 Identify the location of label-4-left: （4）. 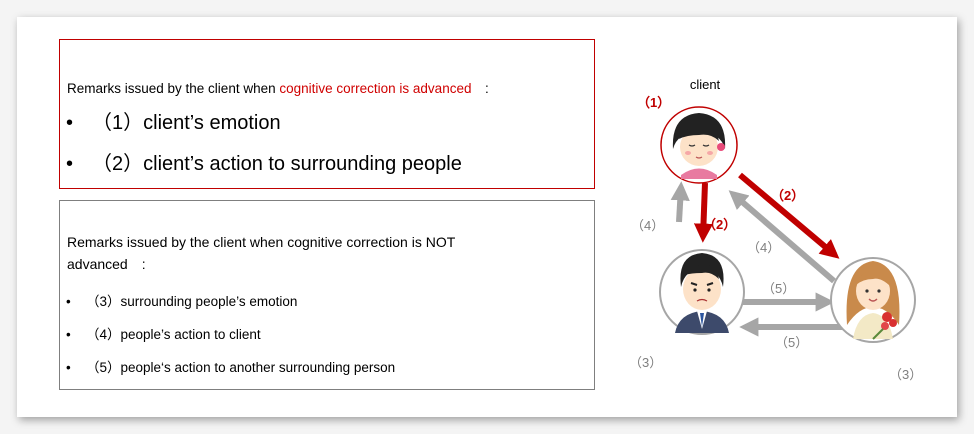
(647, 225).